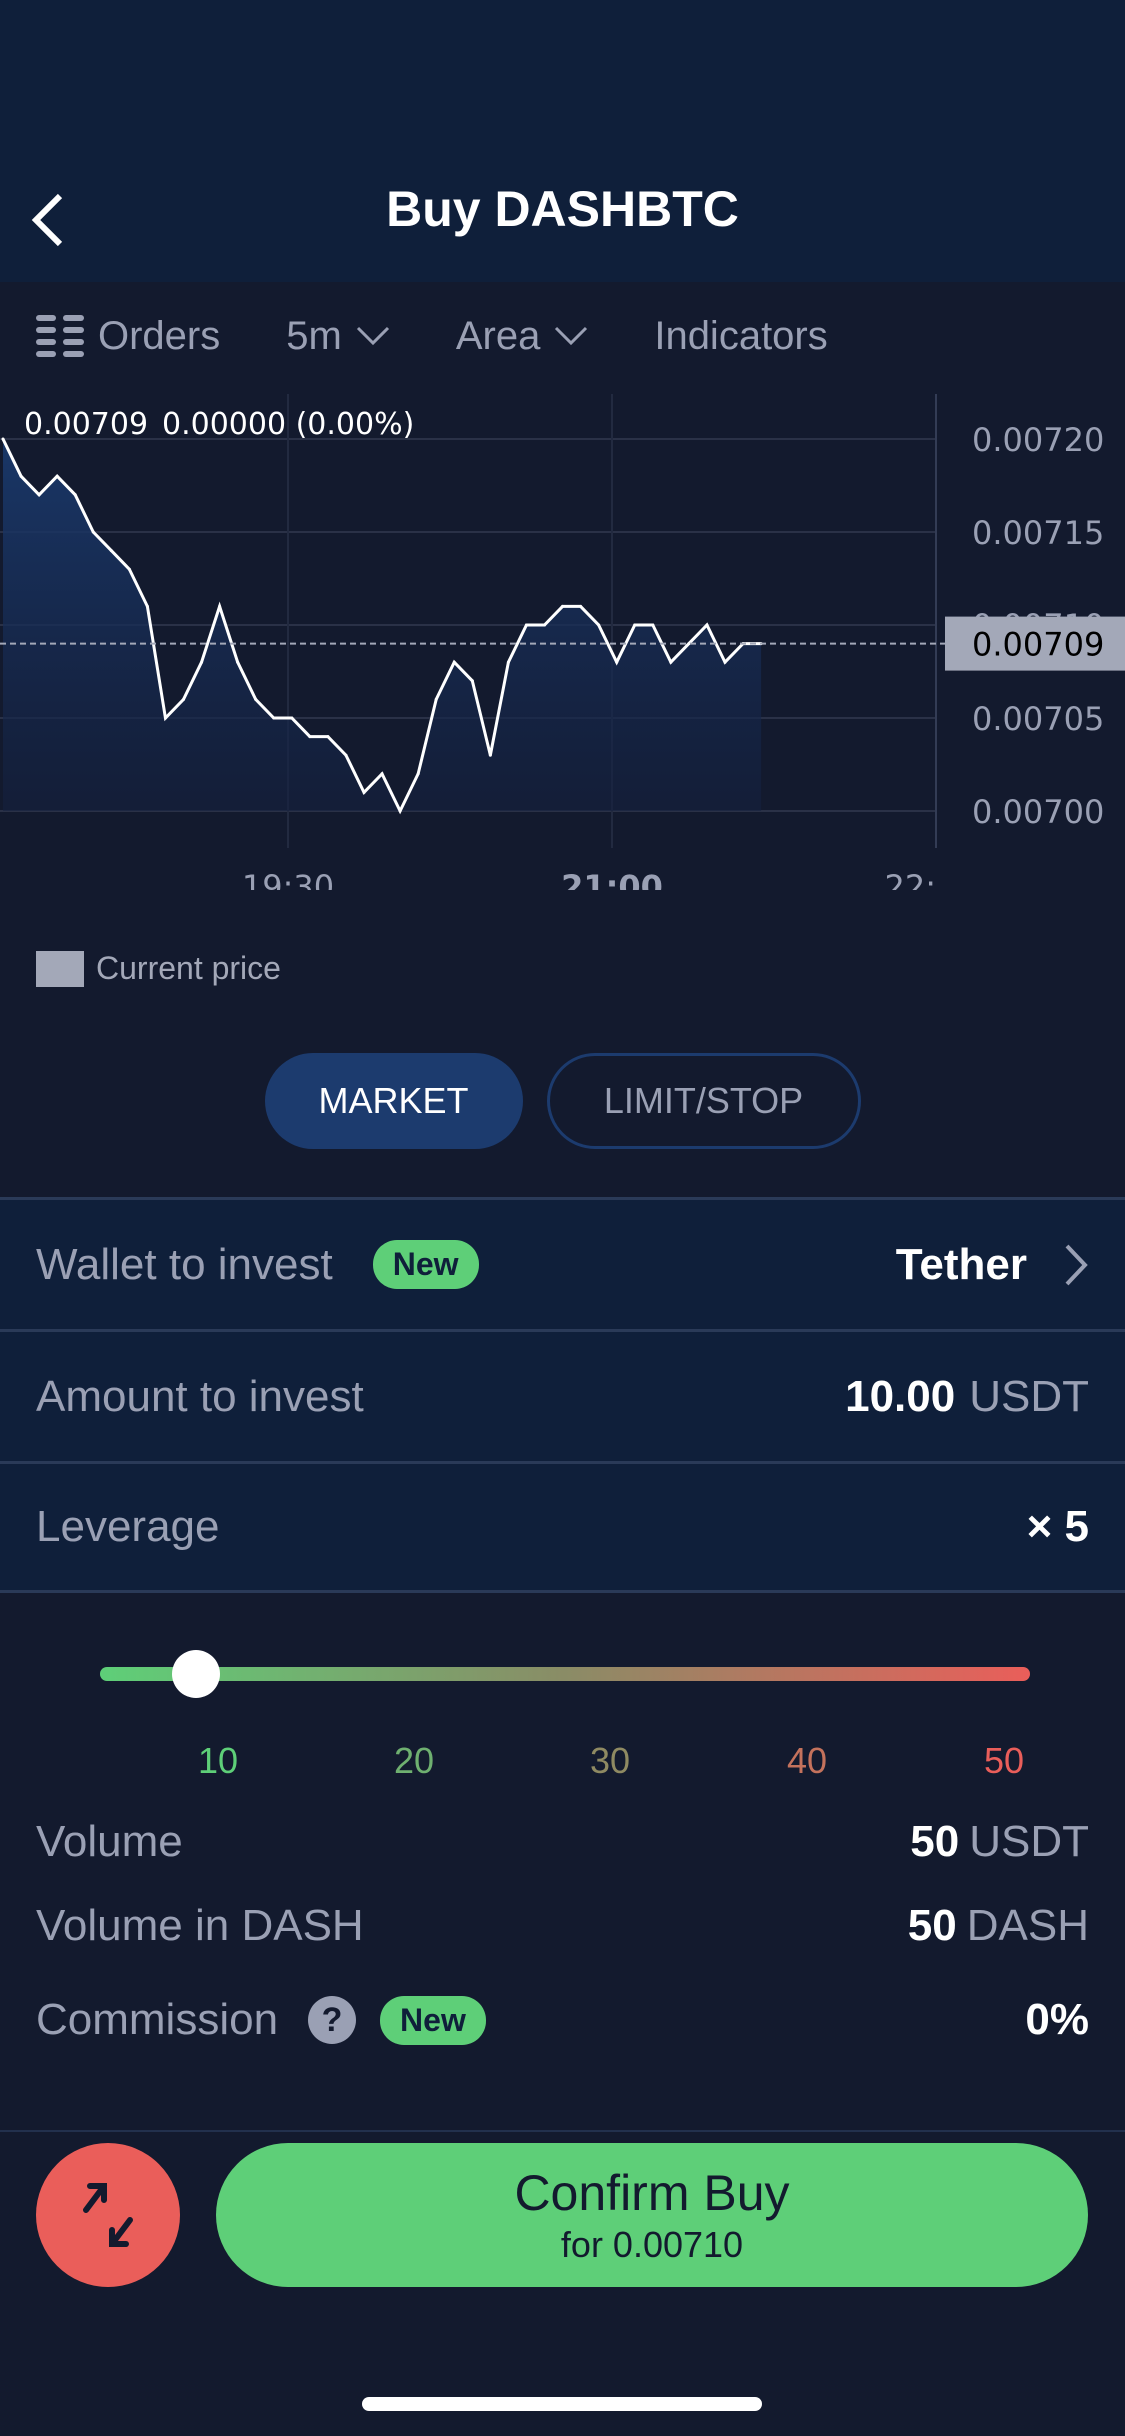 This screenshot has height=2436, width=1125. Describe the element at coordinates (86, 424) in the screenshot. I see `readout-price: 0.00709` at that location.